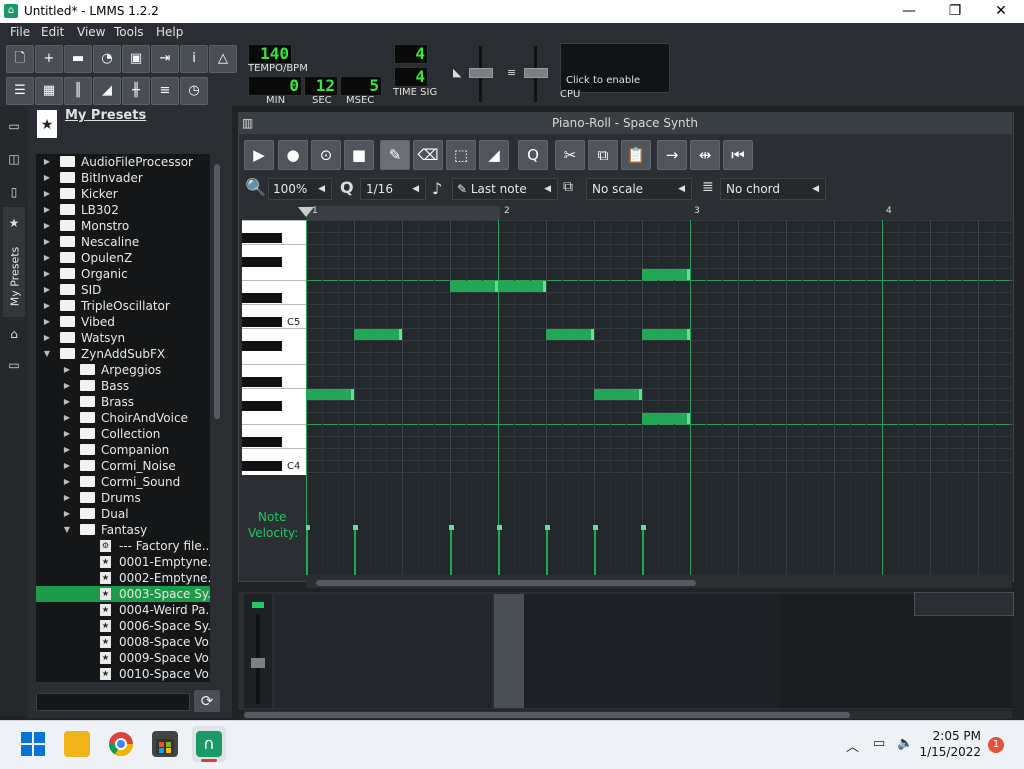  I want to click on tempo-display: 140, so click(270, 54).